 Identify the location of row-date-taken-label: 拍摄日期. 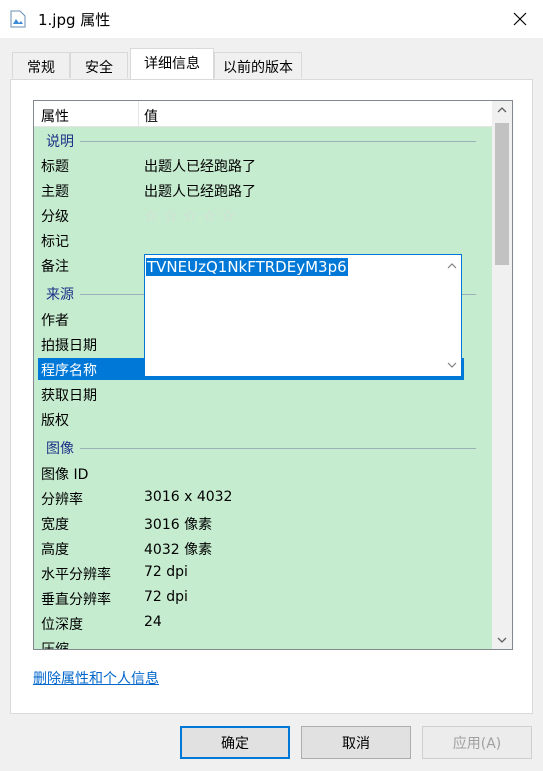
(69, 346).